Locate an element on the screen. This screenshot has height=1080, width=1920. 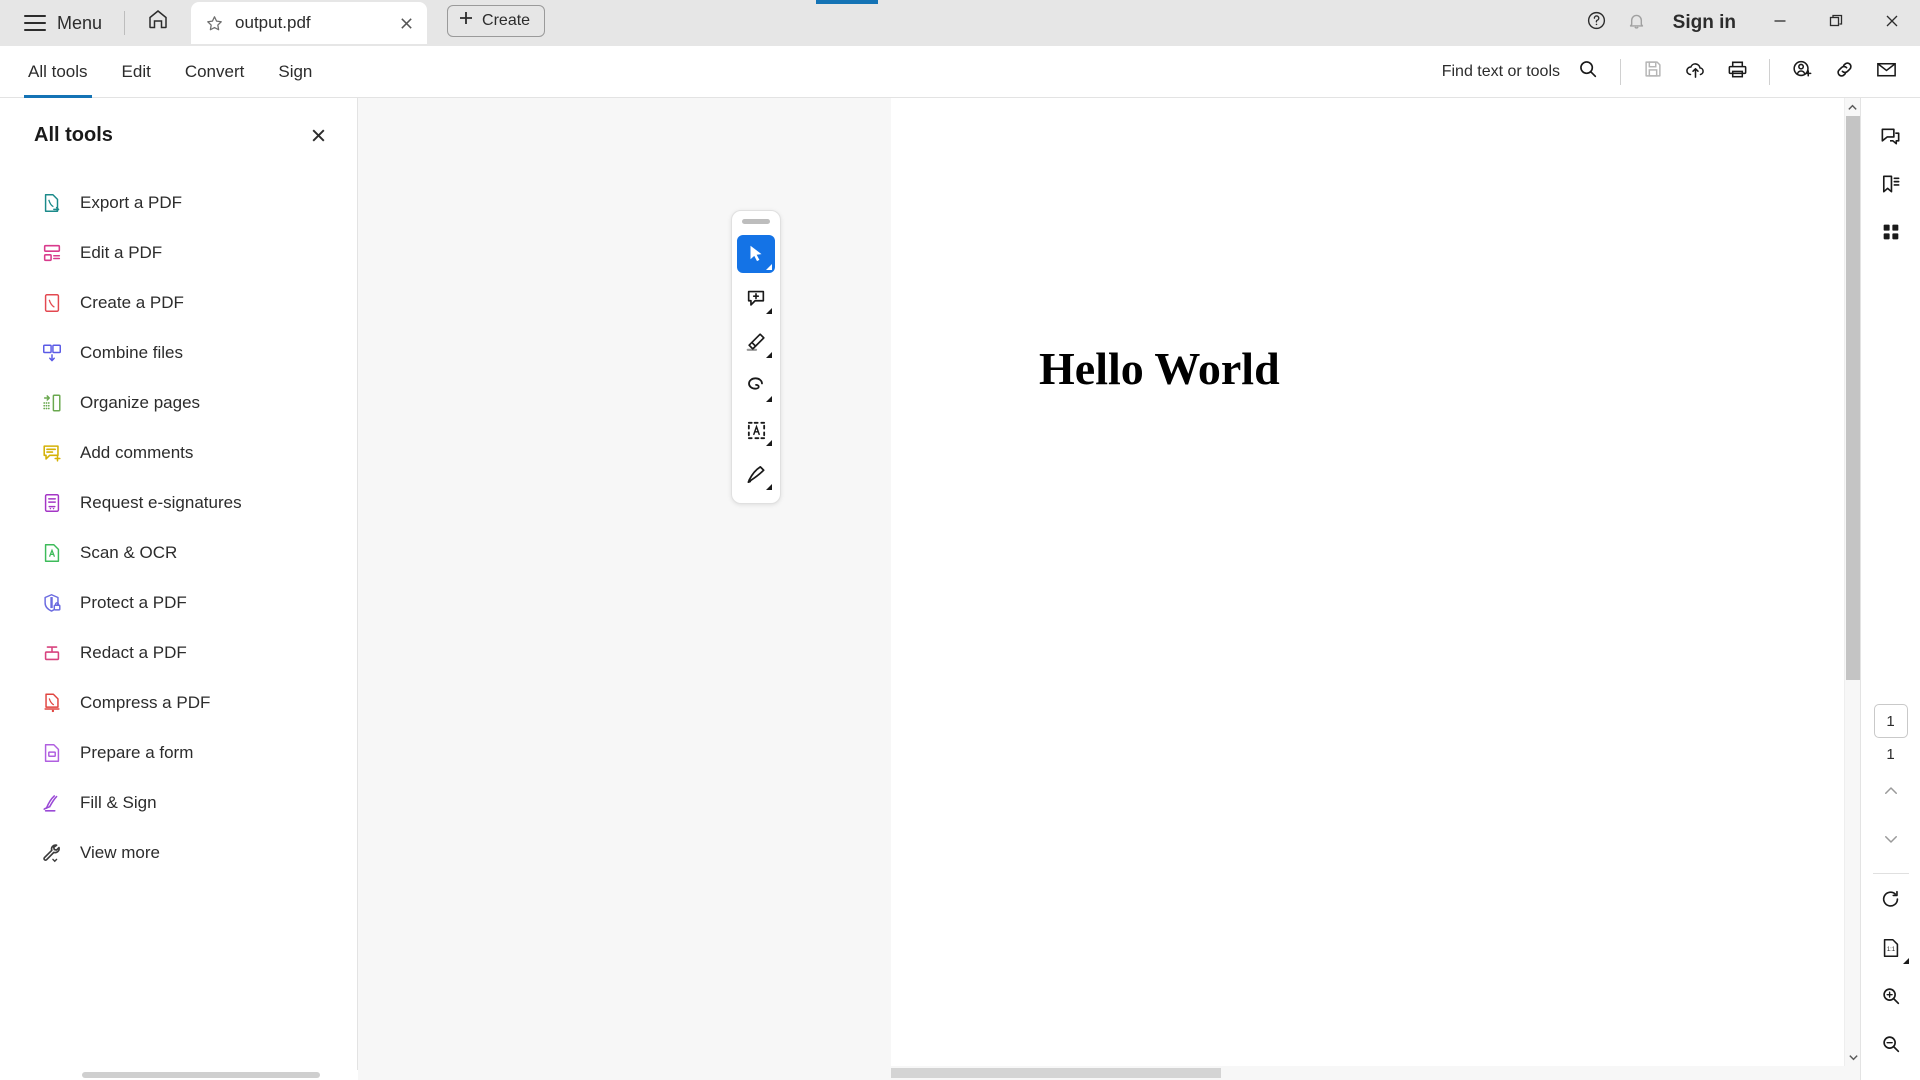
panel-close-icon is located at coordinates (318, 135).